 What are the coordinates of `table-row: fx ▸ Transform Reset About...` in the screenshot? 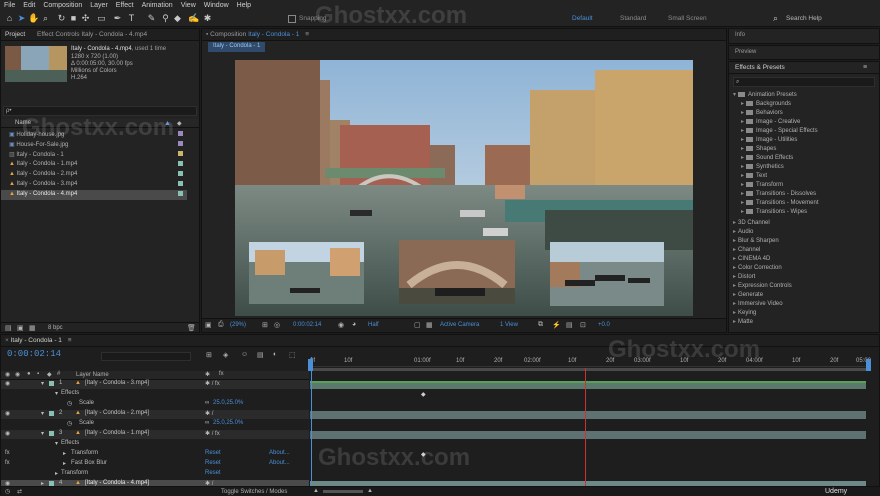 It's located at (155, 454).